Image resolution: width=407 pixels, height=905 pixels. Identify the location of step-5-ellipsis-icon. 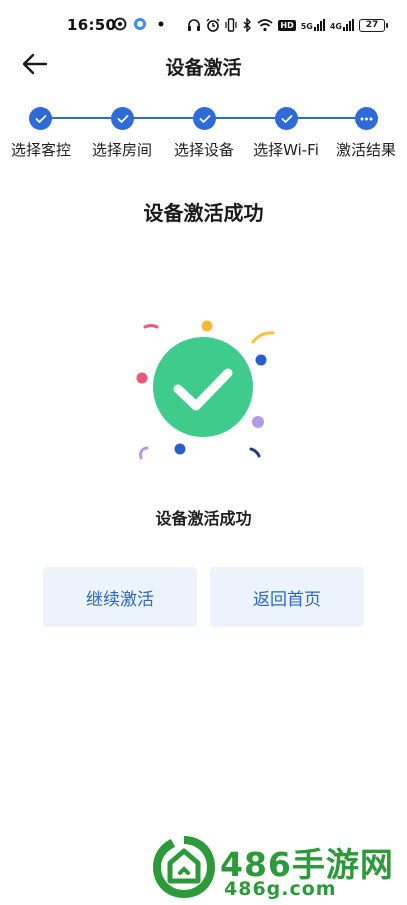
(366, 118).